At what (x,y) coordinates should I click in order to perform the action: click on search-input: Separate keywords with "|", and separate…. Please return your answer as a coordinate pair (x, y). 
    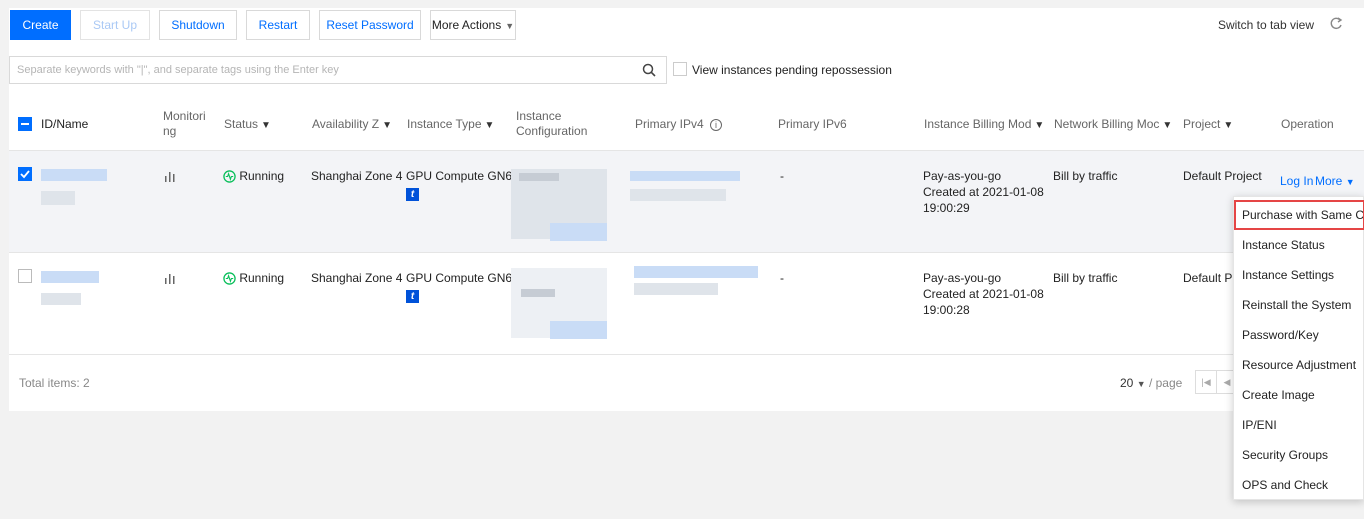
    Looking at the image, I should click on (338, 70).